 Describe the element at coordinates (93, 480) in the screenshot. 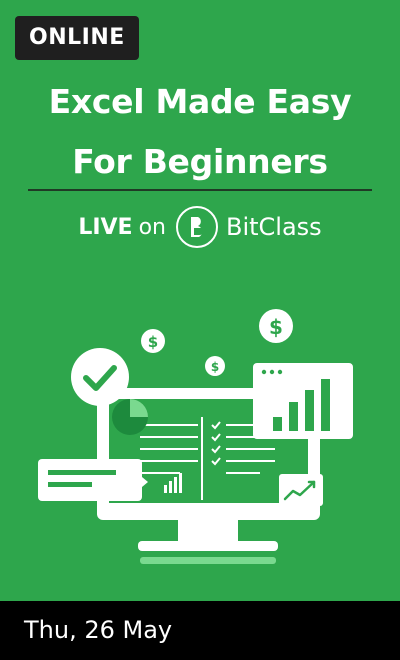

I see `message-card-icon` at that location.